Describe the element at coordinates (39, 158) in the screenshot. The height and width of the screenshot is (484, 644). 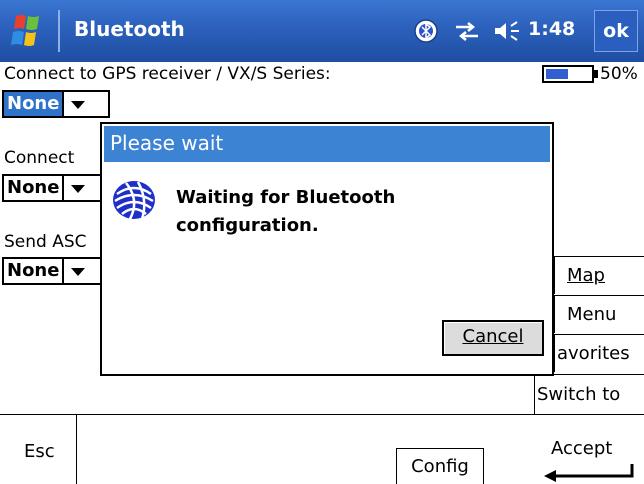
I see `connect-label: Connect` at that location.